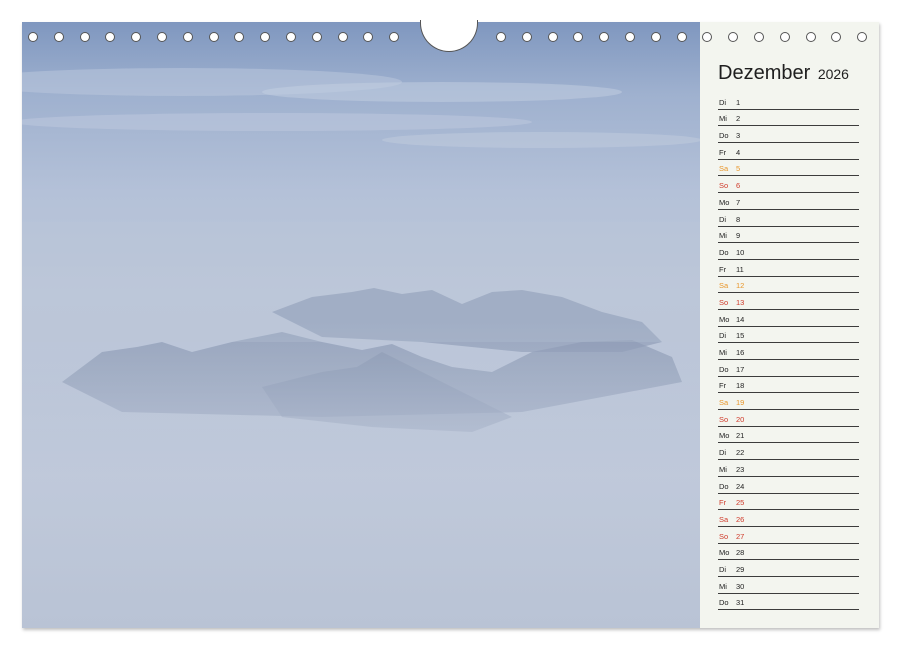 This screenshot has width=899, height=648. I want to click on day-row: Mi 30, so click(788, 585).